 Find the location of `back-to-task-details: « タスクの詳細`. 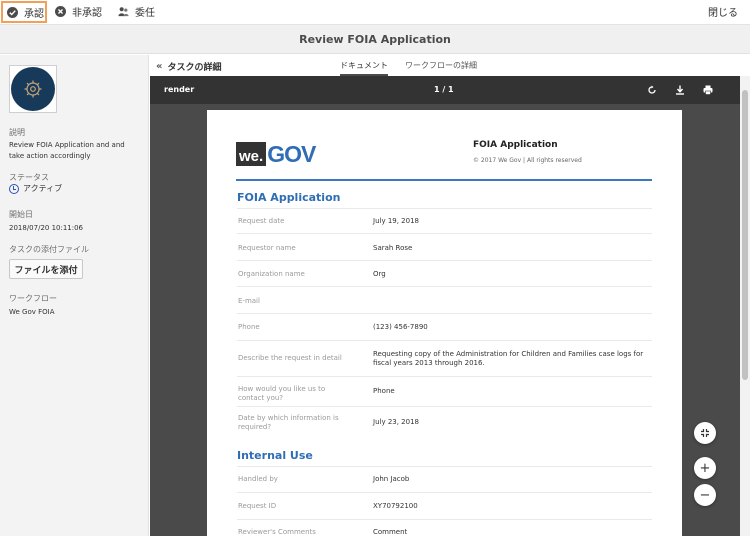

back-to-task-details: « タスクの詳細 is located at coordinates (188, 66).